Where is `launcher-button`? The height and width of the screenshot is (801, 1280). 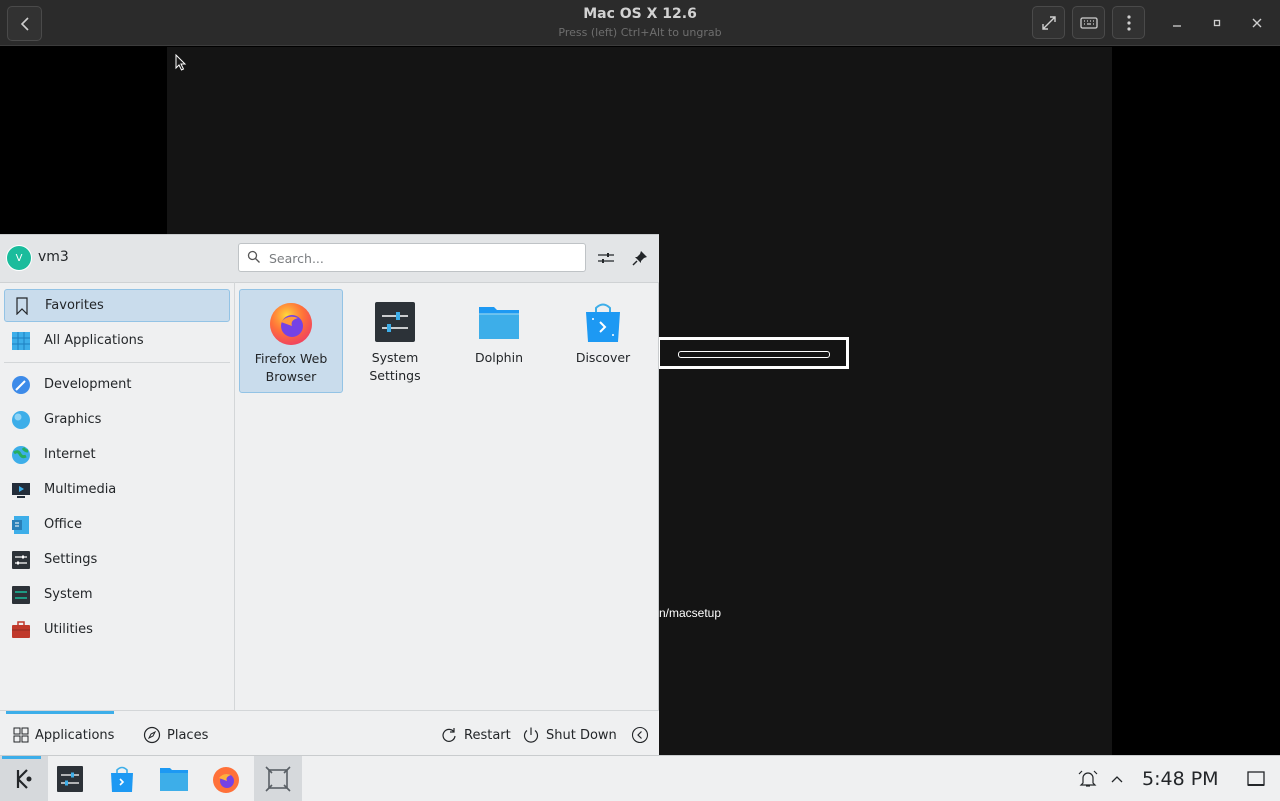 launcher-button is located at coordinates (24, 778).